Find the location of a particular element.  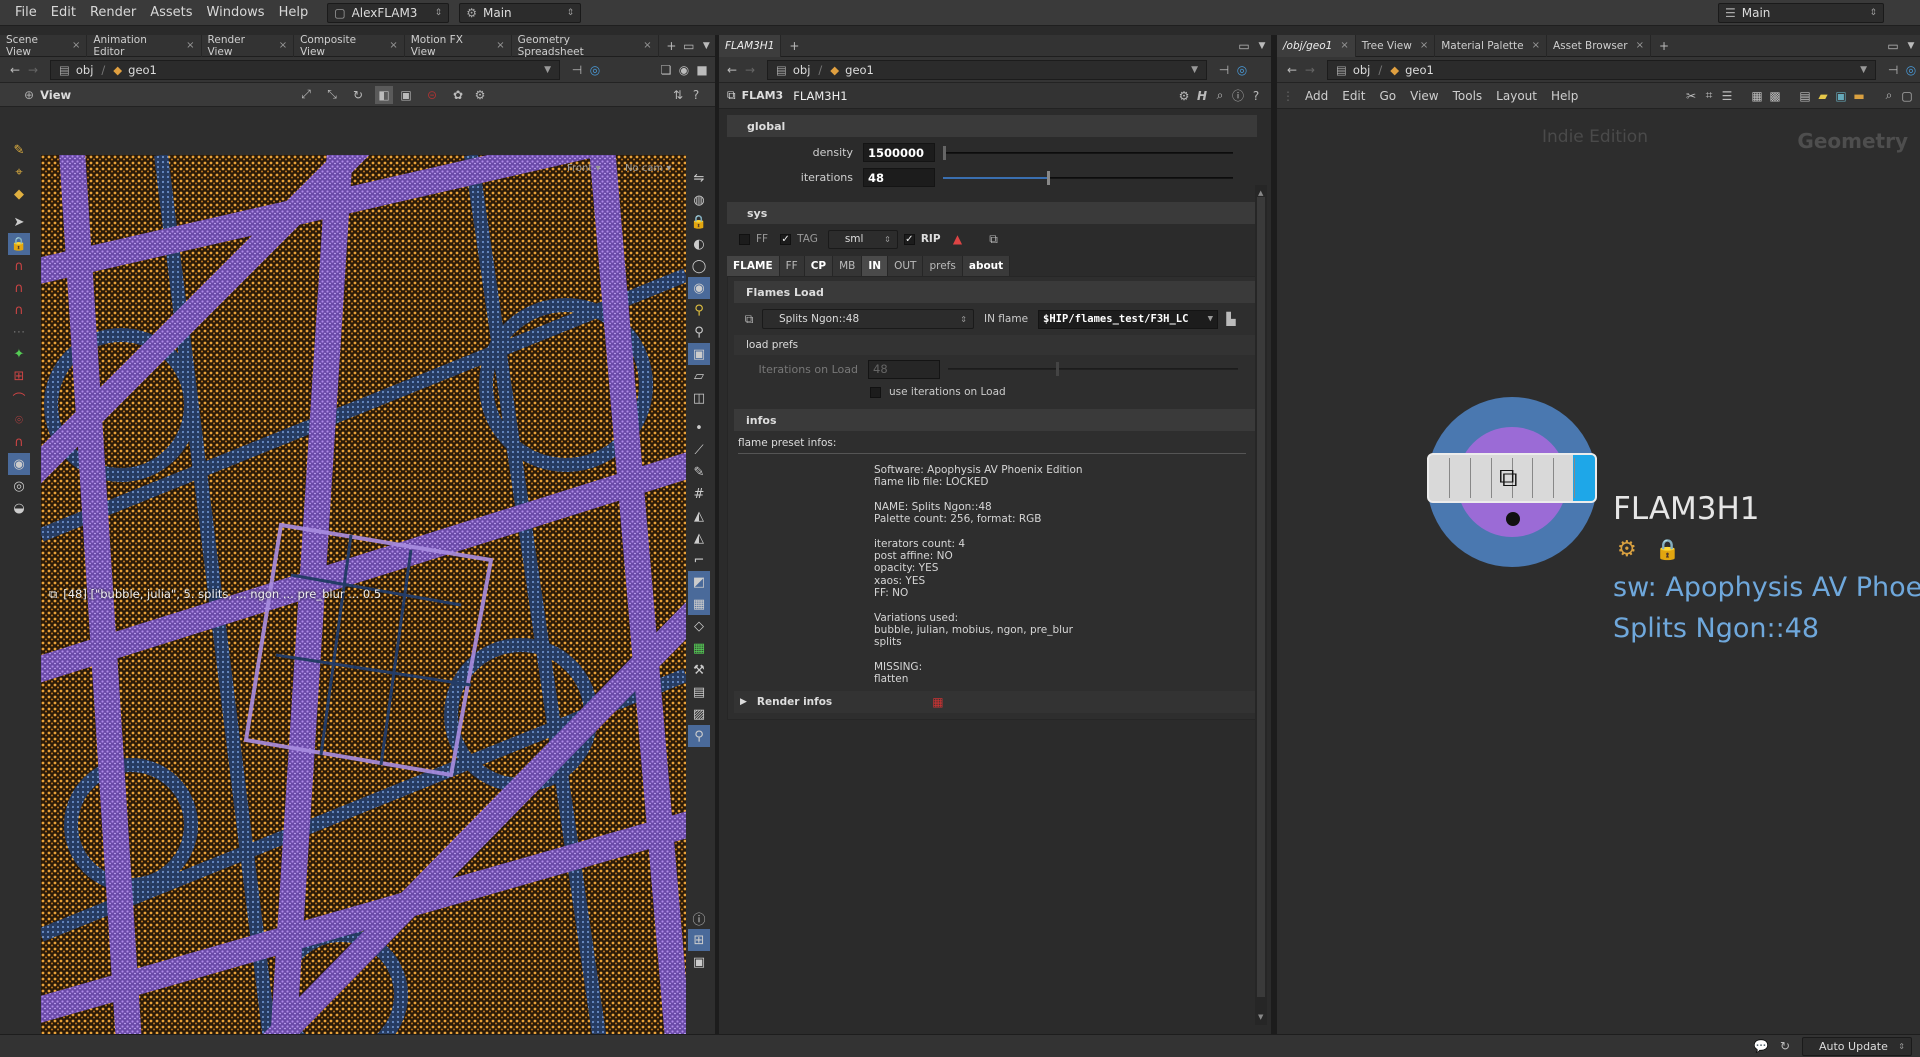

quad-view-icon: ⊞ is located at coordinates (699, 940).